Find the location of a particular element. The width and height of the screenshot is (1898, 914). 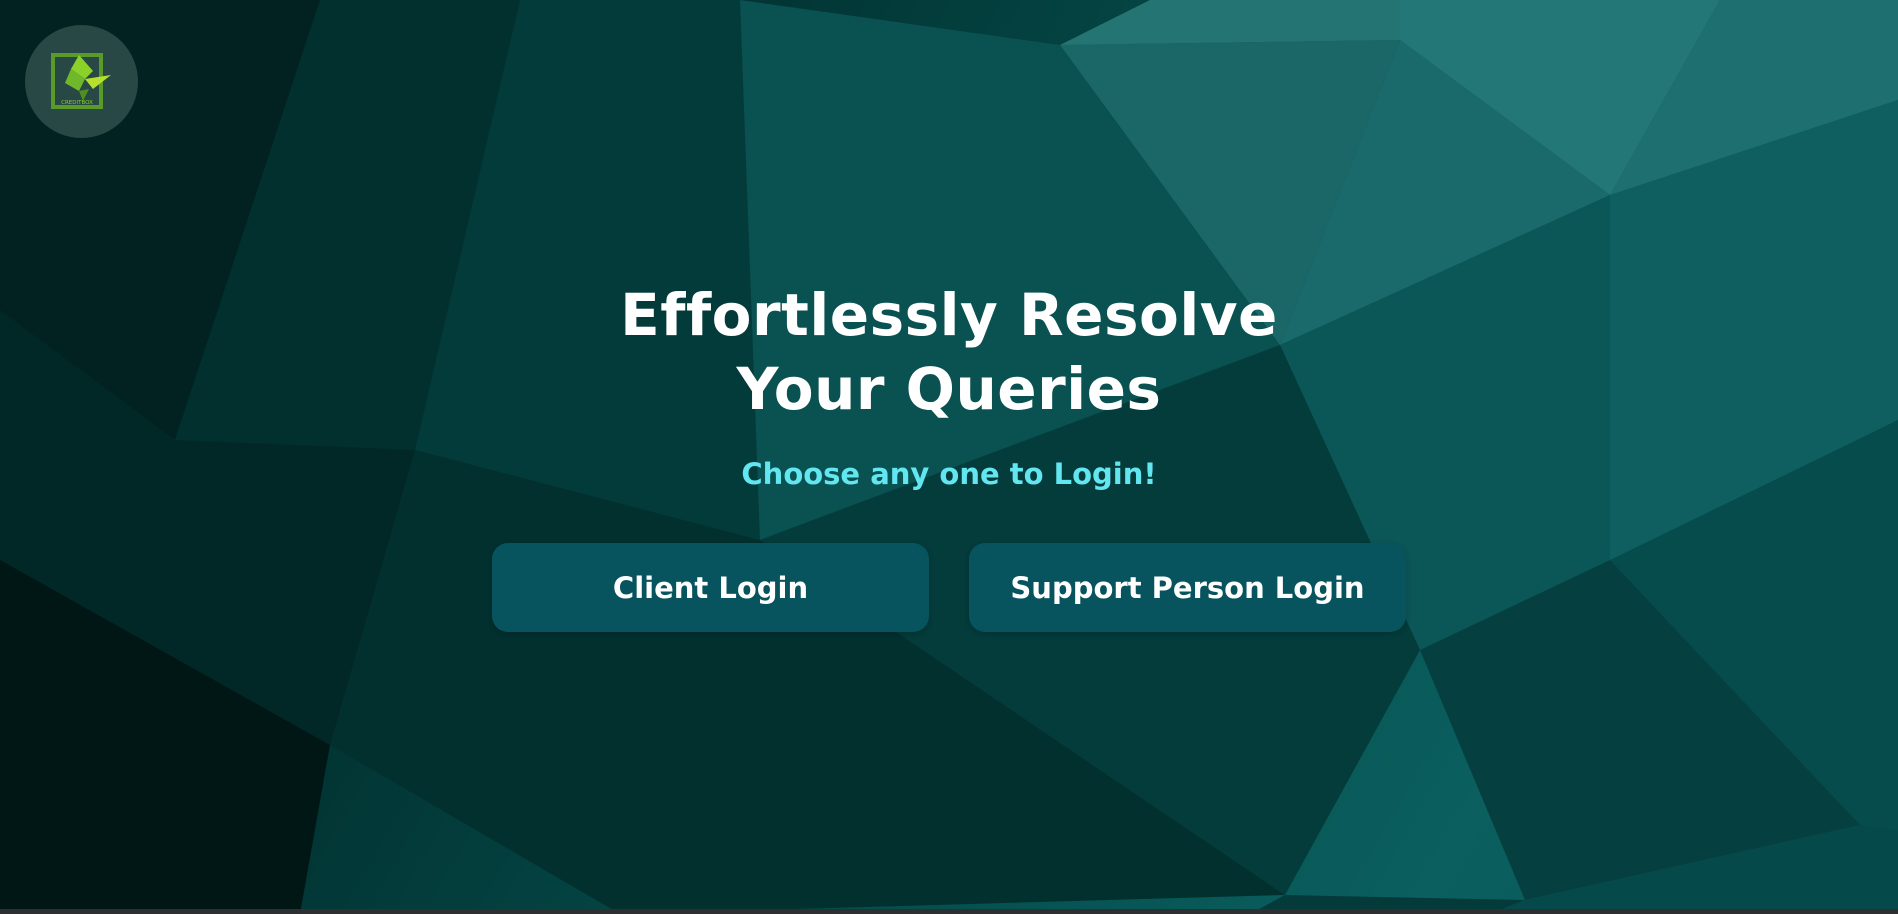

bird-logo-icon: CREDITBOX is located at coordinates (80, 80).